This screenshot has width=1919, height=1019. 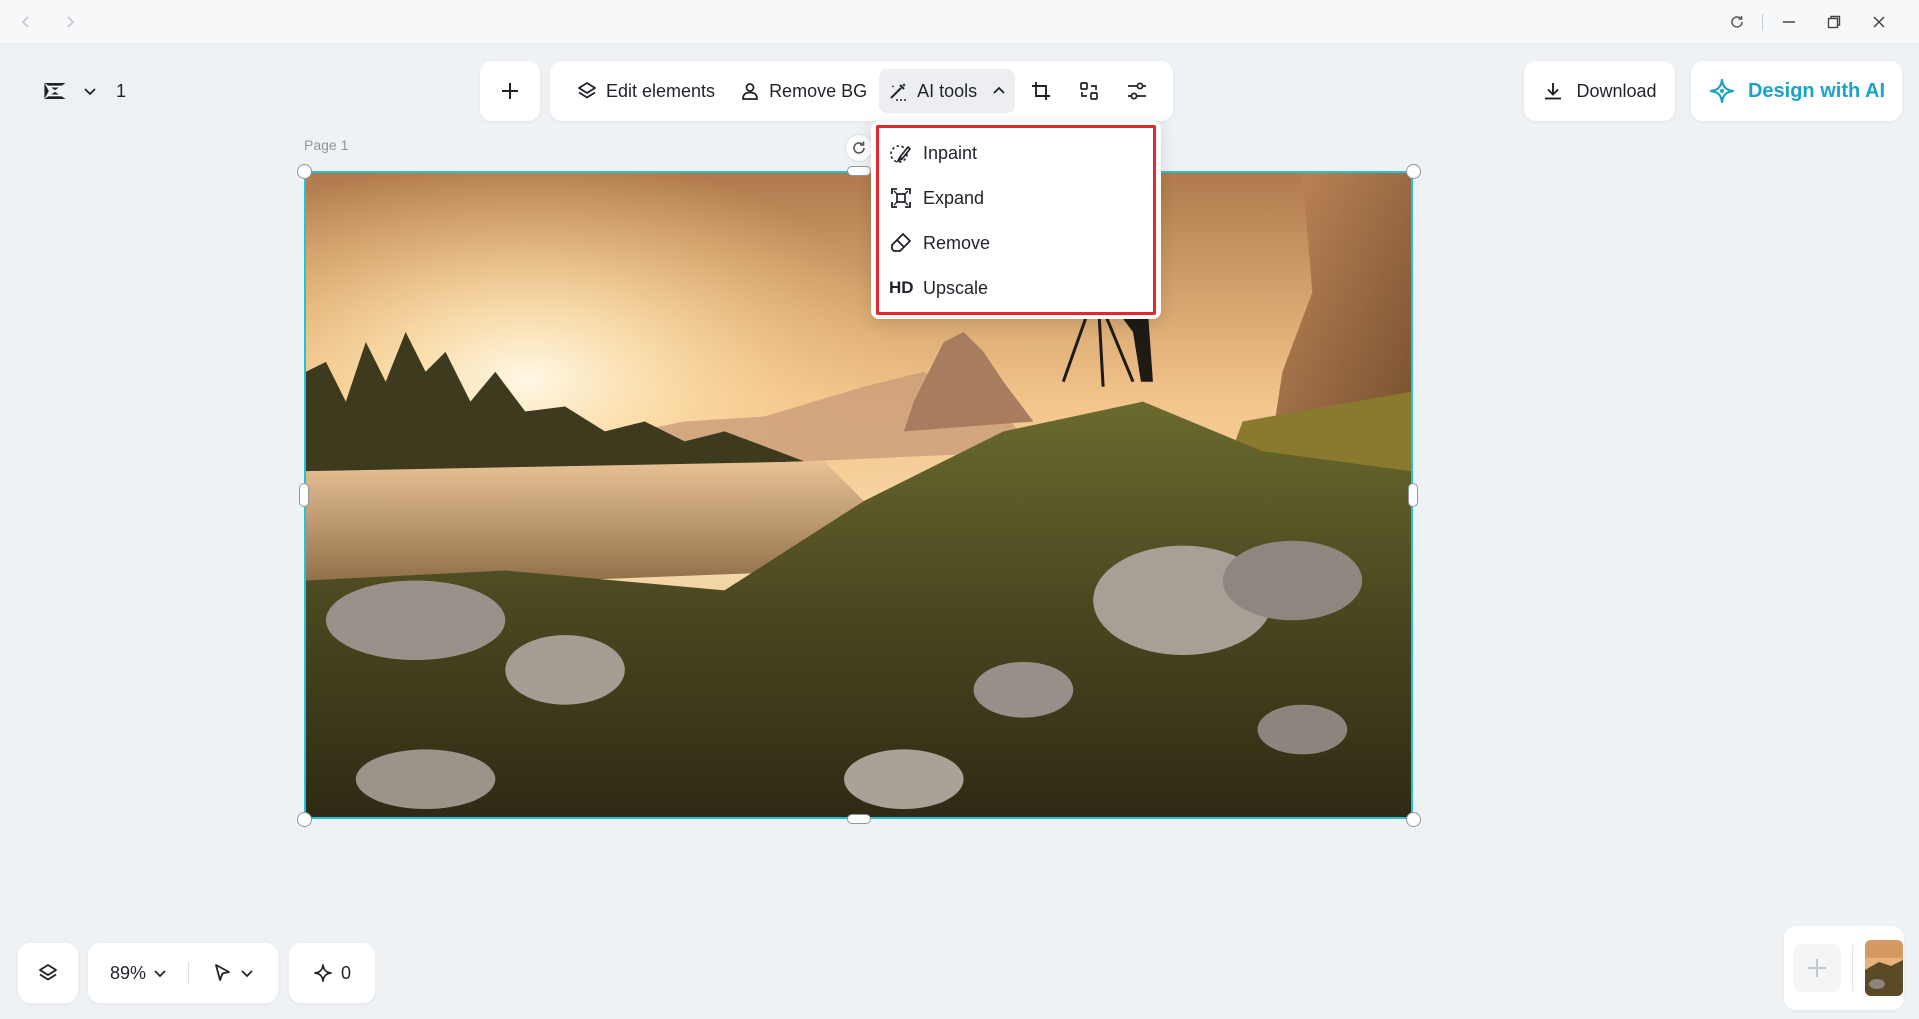 What do you see at coordinates (304, 819) in the screenshot?
I see `resize-handle-bottom-left` at bounding box center [304, 819].